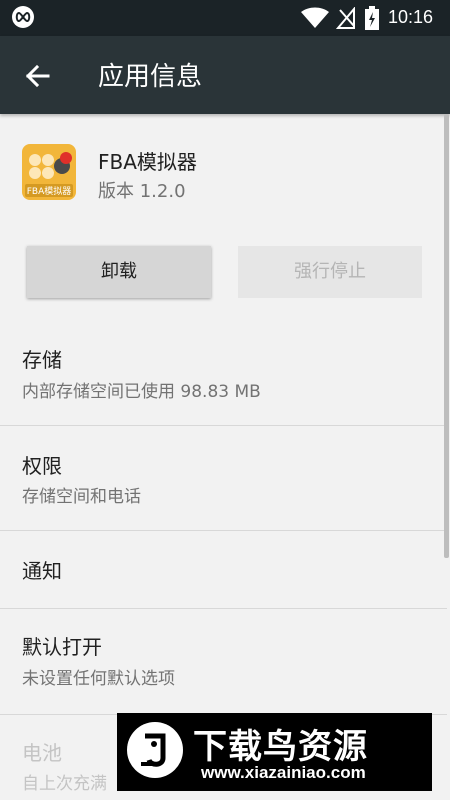 Image resolution: width=450 pixels, height=800 pixels. What do you see at coordinates (49, 191) in the screenshot?
I see `app-icon-label: FBA模拟器` at bounding box center [49, 191].